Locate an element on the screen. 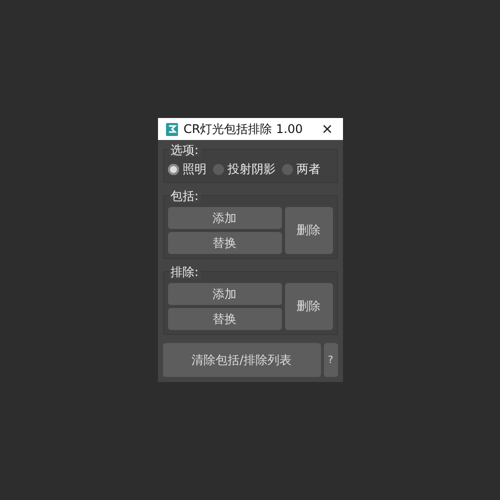 The height and width of the screenshot is (500, 500). app-icon is located at coordinates (172, 129).